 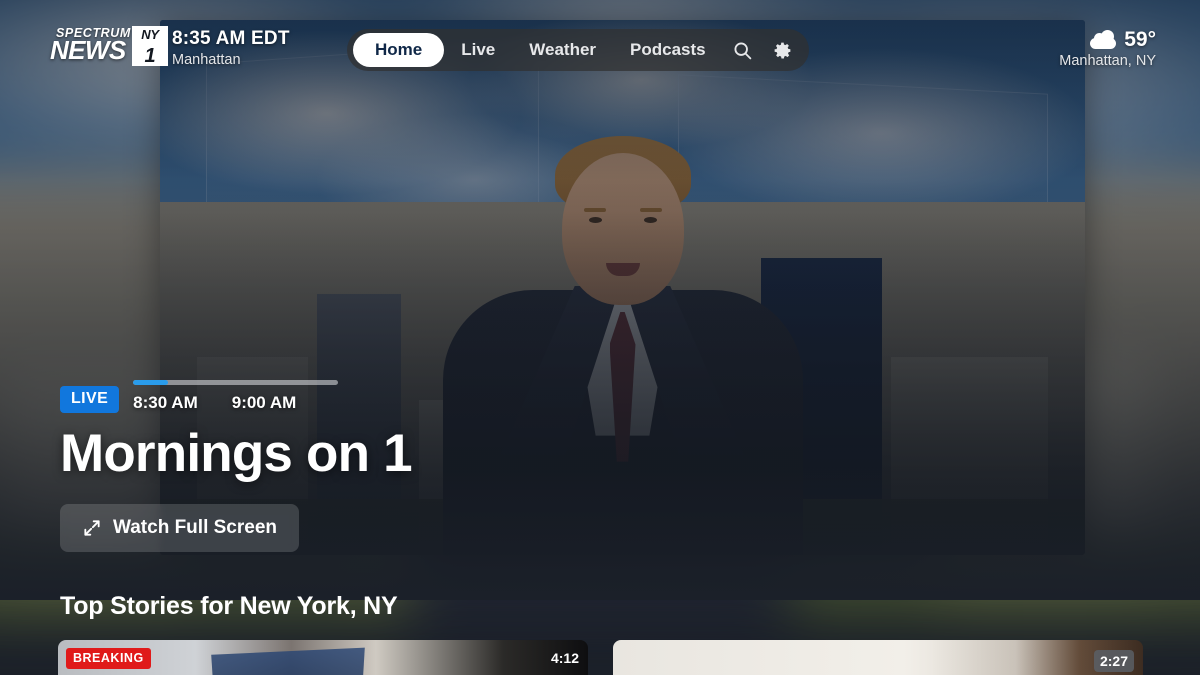 What do you see at coordinates (323, 657) in the screenshot?
I see `story-card: BREAKING 4:12` at bounding box center [323, 657].